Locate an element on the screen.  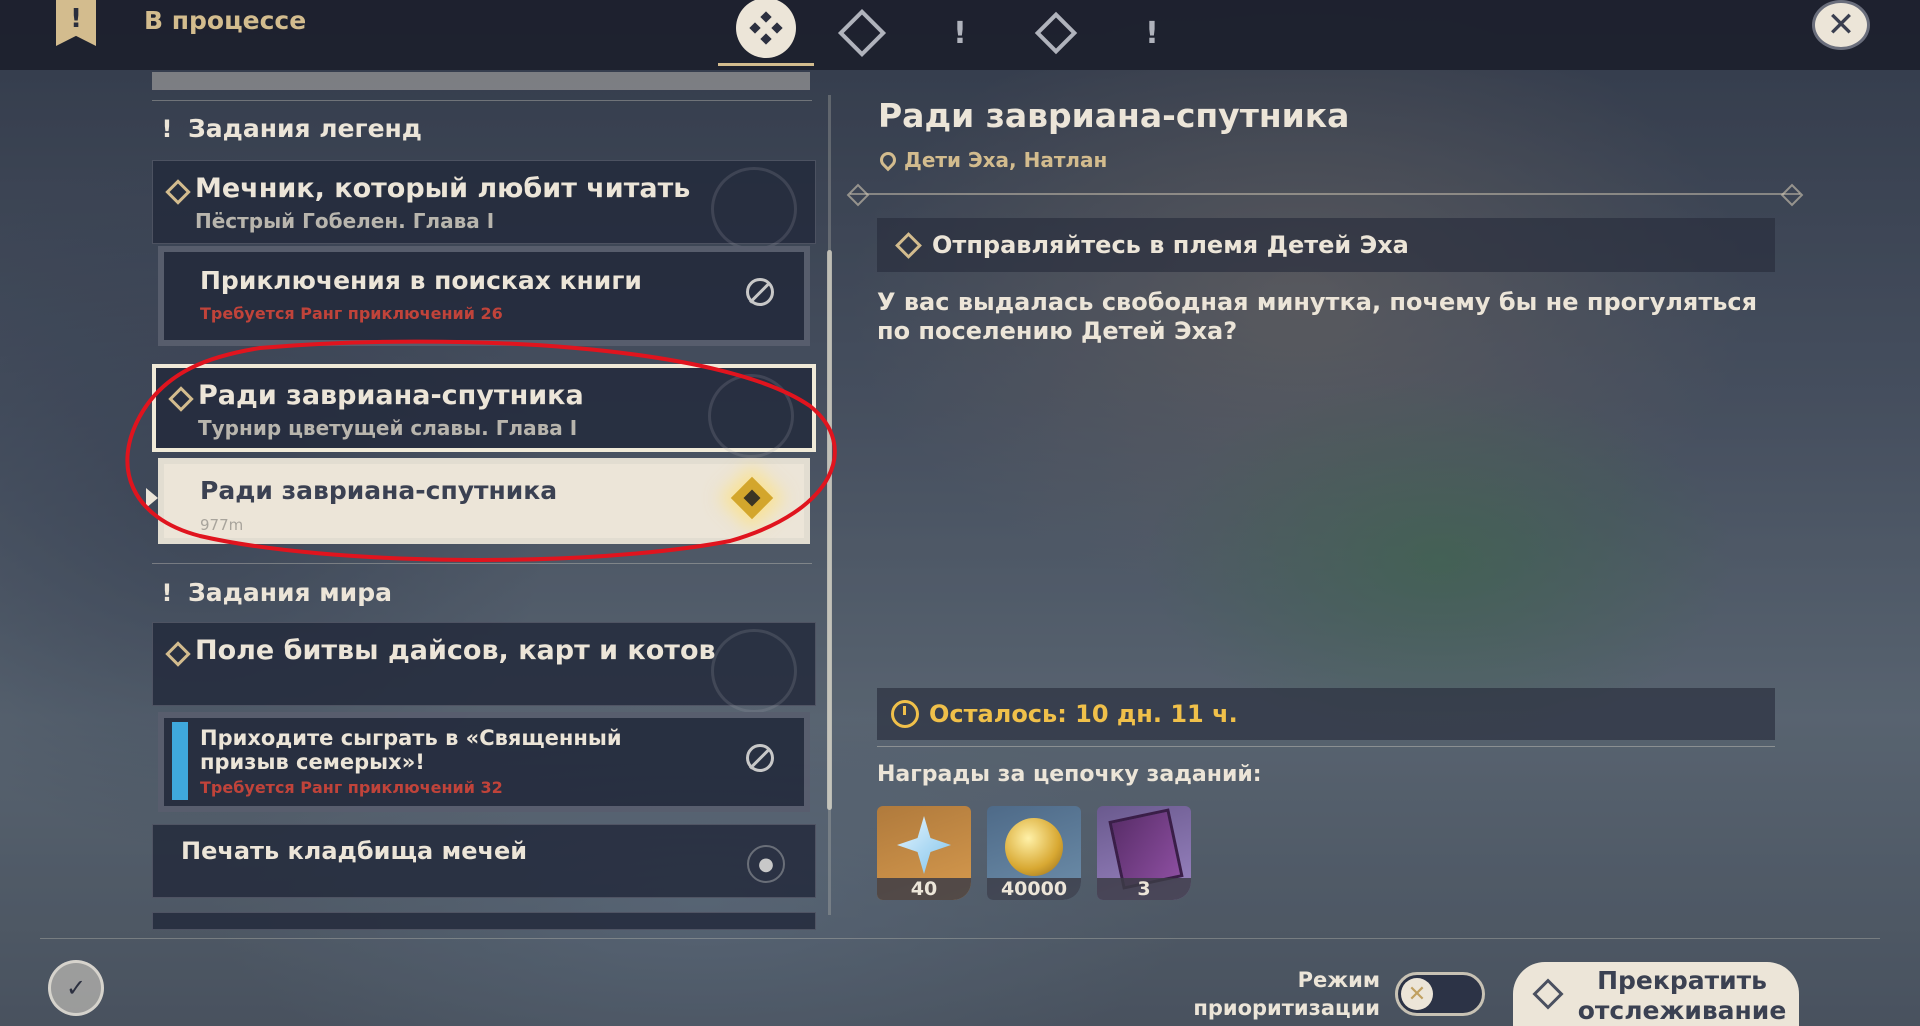
archon-quests-icon is located at coordinates (862, 33).